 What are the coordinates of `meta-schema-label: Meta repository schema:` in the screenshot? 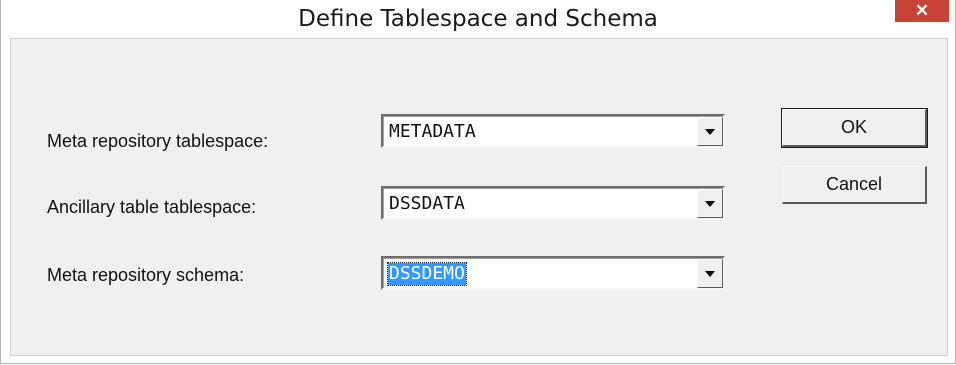 It's located at (146, 275).